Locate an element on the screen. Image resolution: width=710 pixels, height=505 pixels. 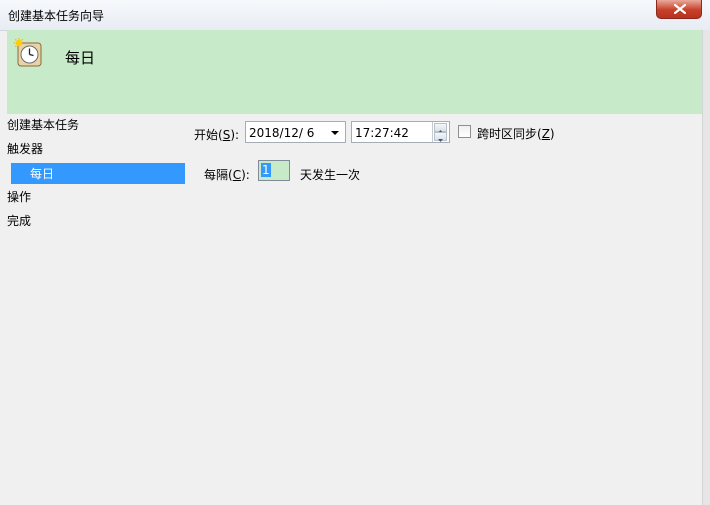
time-spin-buttons is located at coordinates (440, 132).